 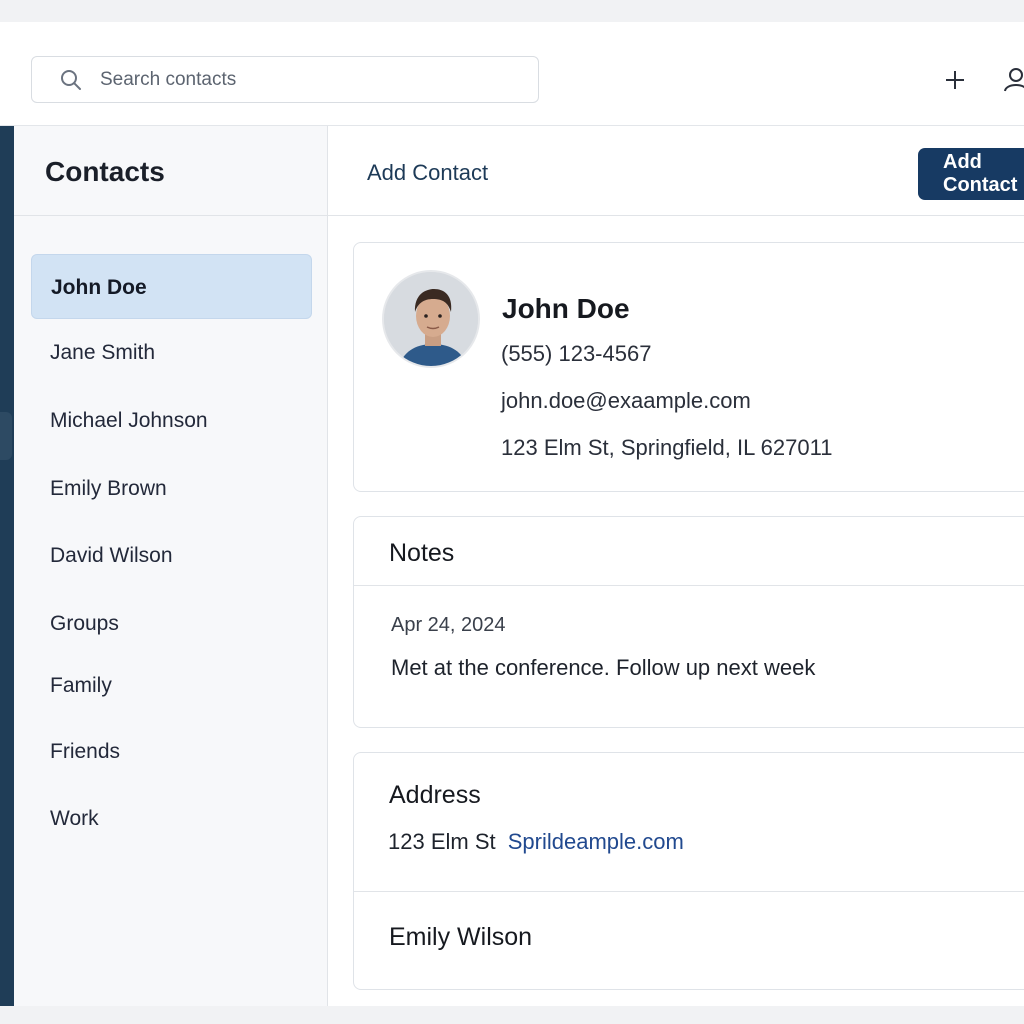 I want to click on sidebar-item-david-wilson: David Wilson, so click(x=171, y=555).